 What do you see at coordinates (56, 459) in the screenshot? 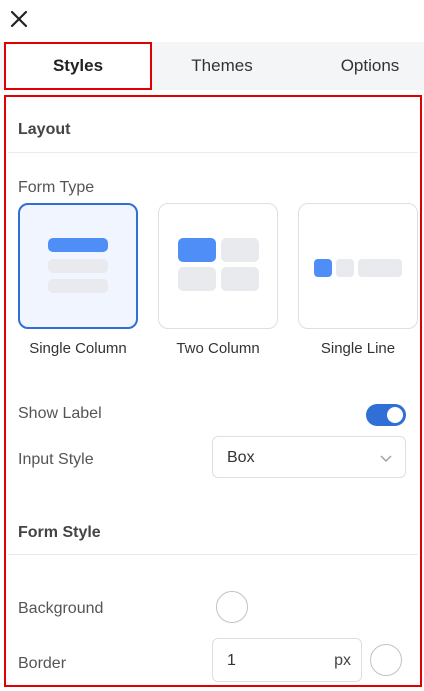
I see `input-style-label: Input Style` at bounding box center [56, 459].